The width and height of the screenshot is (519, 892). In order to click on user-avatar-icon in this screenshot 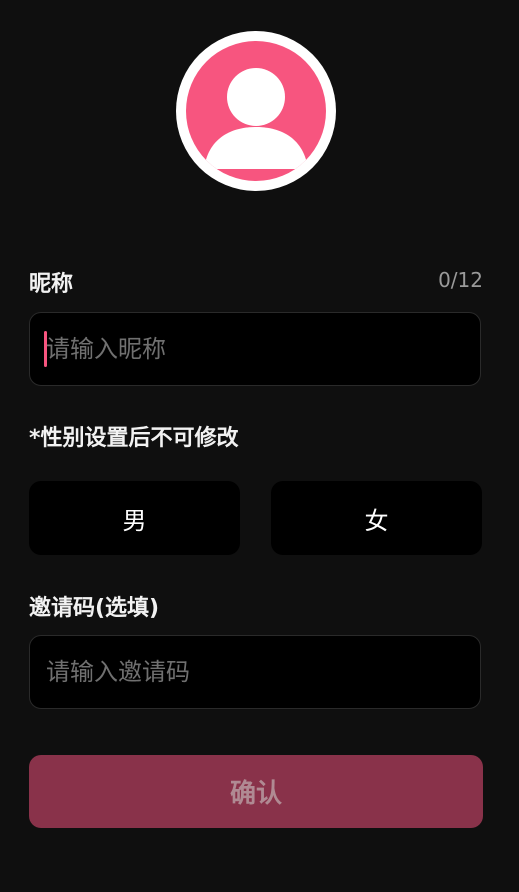, I will do `click(256, 111)`.